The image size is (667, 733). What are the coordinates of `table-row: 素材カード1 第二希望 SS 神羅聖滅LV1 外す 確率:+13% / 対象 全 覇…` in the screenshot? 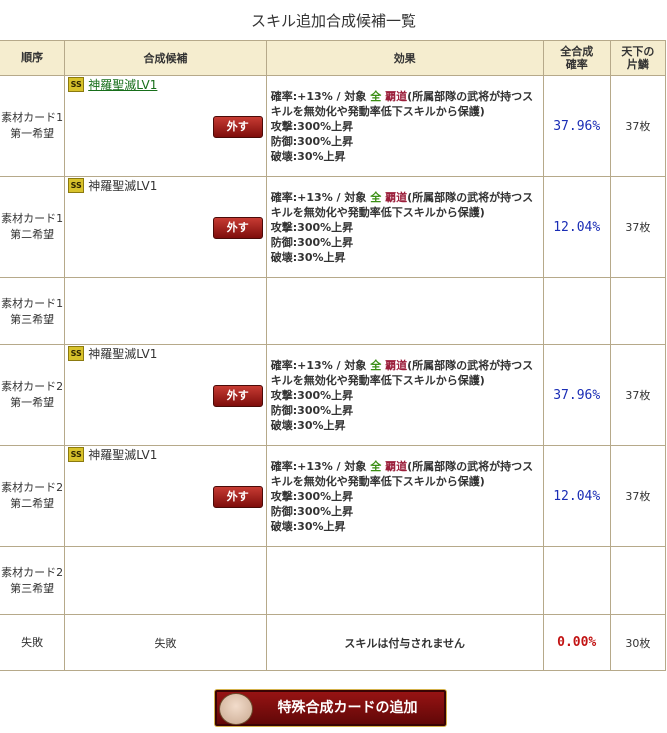 It's located at (333, 227).